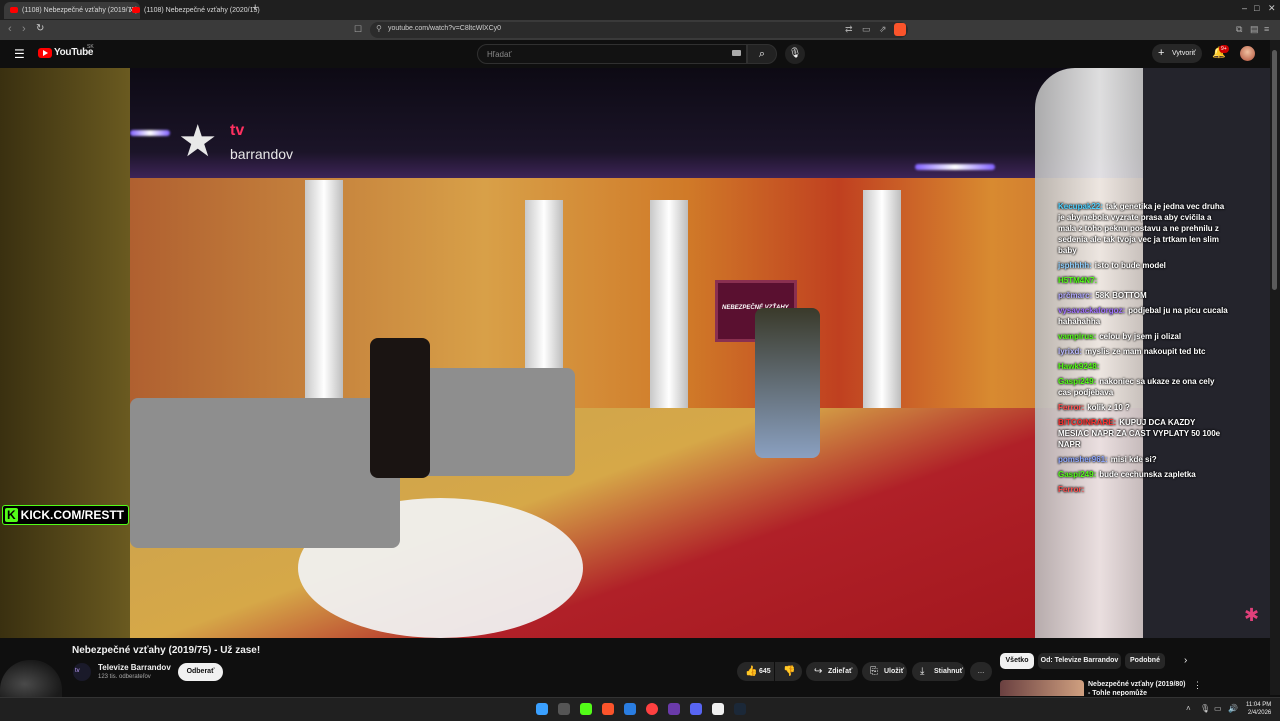 The width and height of the screenshot is (1280, 721). Describe the element at coordinates (949, 671) in the screenshot. I see `download-label: Stiahnuť` at that location.